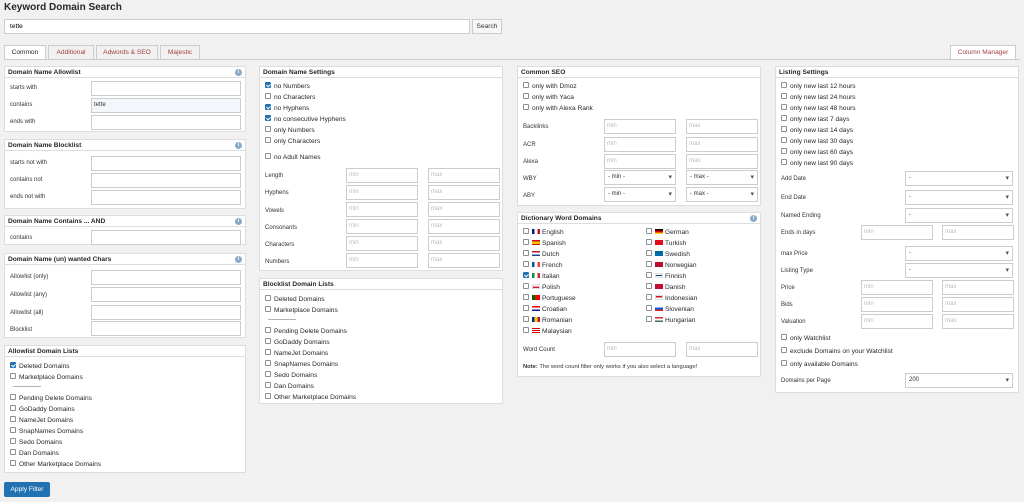 This screenshot has width=1024, height=502. What do you see at coordinates (292, 141) in the screenshot?
I see `only-characters-check: only Characters` at bounding box center [292, 141].